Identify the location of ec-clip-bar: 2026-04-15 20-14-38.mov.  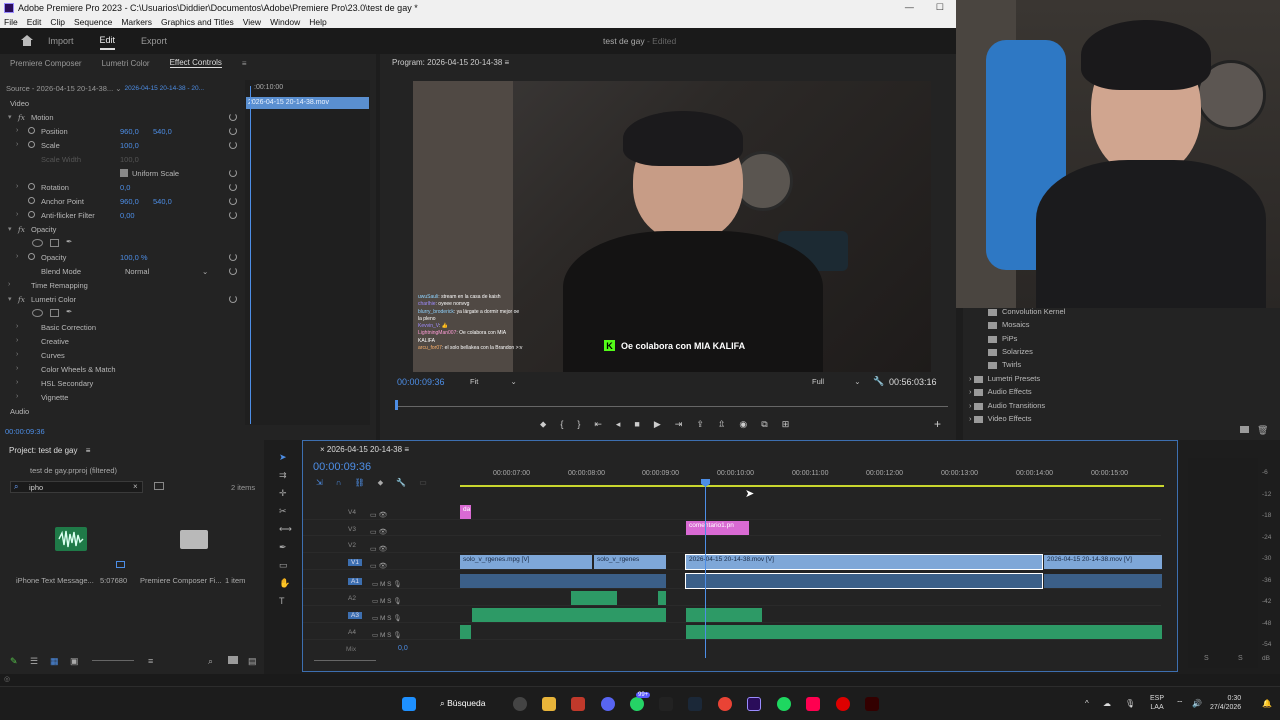
(307, 103).